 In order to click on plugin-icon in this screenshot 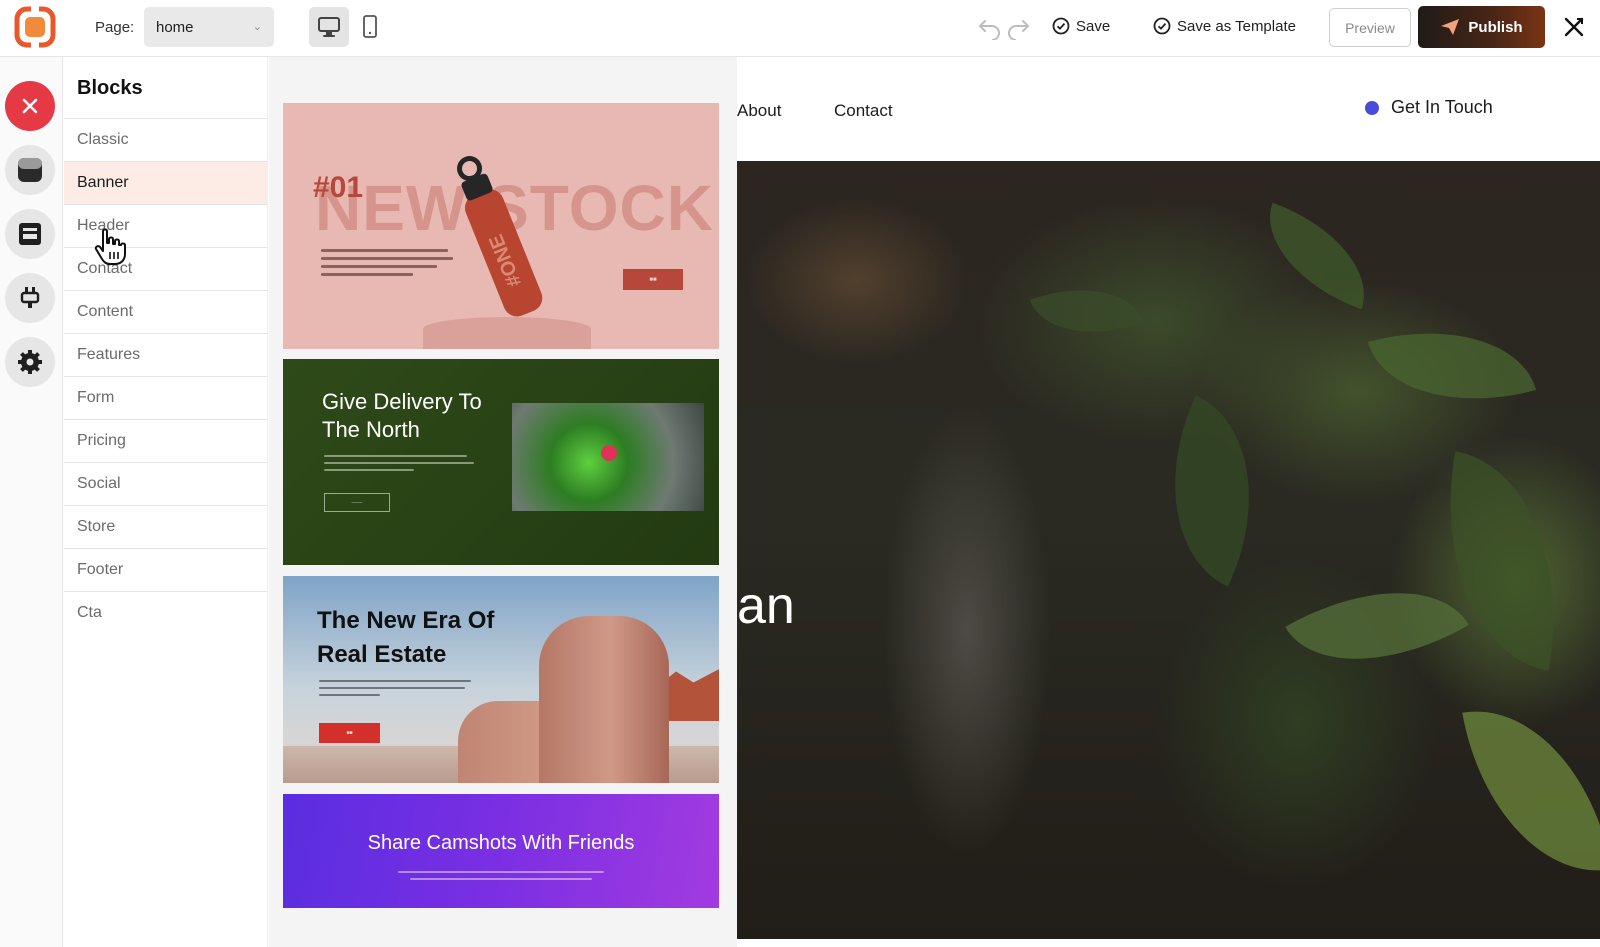, I will do `click(30, 297)`.